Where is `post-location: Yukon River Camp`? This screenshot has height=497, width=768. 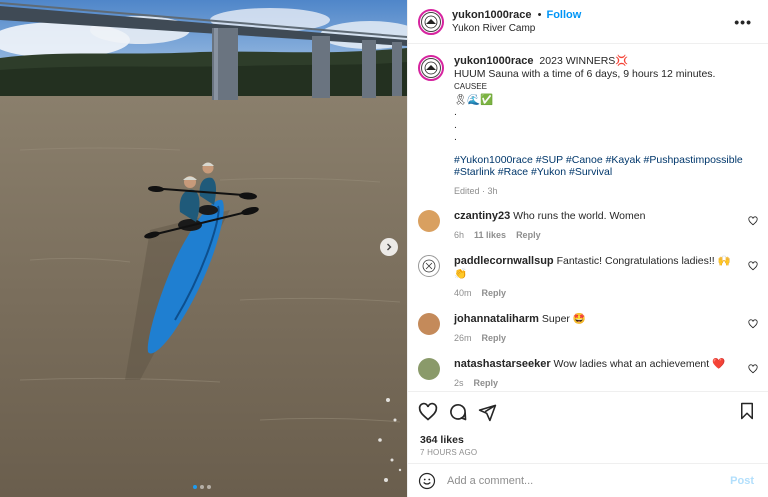
post-location: Yukon River Camp is located at coordinates (516, 28).